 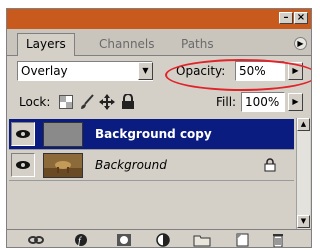 What do you see at coordinates (270, 165) in the screenshot?
I see `layer-lock-icon` at bounding box center [270, 165].